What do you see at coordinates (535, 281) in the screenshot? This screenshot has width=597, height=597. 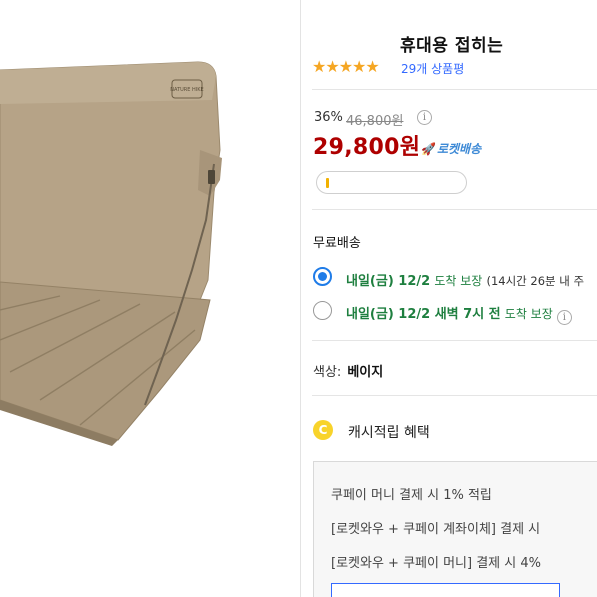 I see `shipping-option-1-note: (14시간 26분 내 주` at bounding box center [535, 281].